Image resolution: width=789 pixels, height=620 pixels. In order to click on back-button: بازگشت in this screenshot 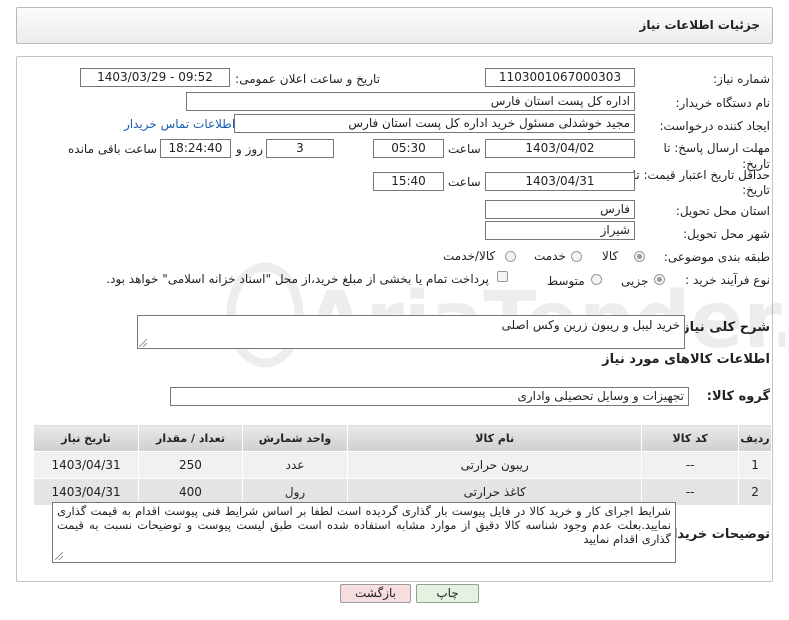, I will do `click(375, 593)`.